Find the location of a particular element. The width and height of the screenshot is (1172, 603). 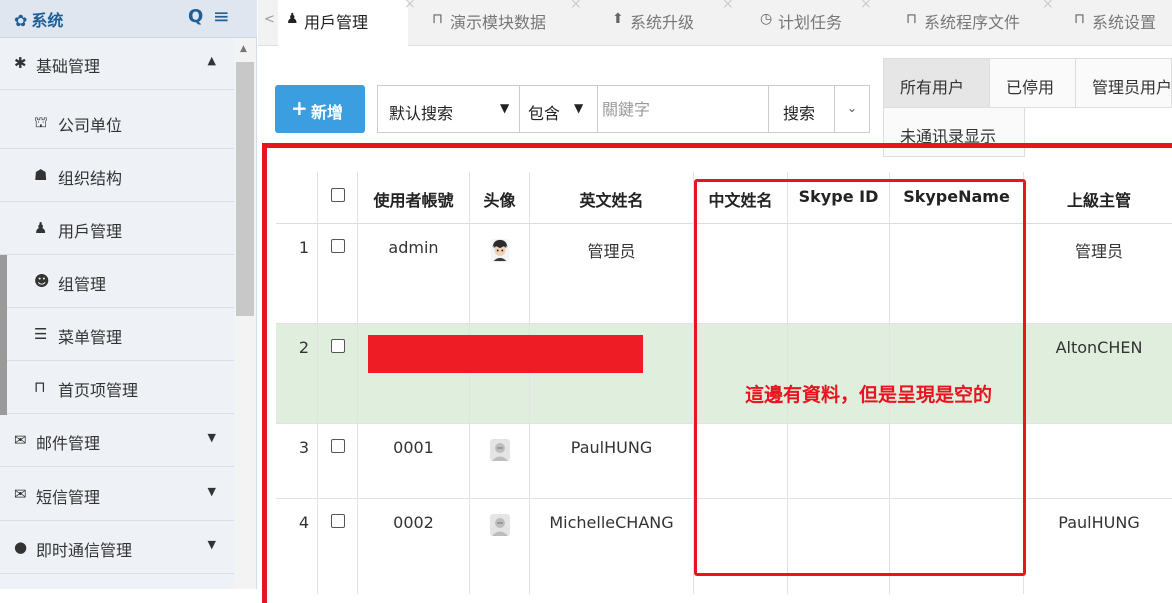

search-options-button: ⌄ is located at coordinates (852, 109).